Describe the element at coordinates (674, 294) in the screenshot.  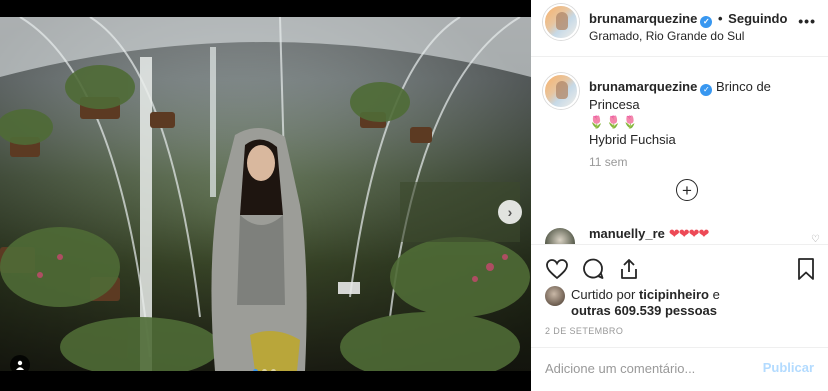
I see `liker-username: ticipinheiro` at that location.